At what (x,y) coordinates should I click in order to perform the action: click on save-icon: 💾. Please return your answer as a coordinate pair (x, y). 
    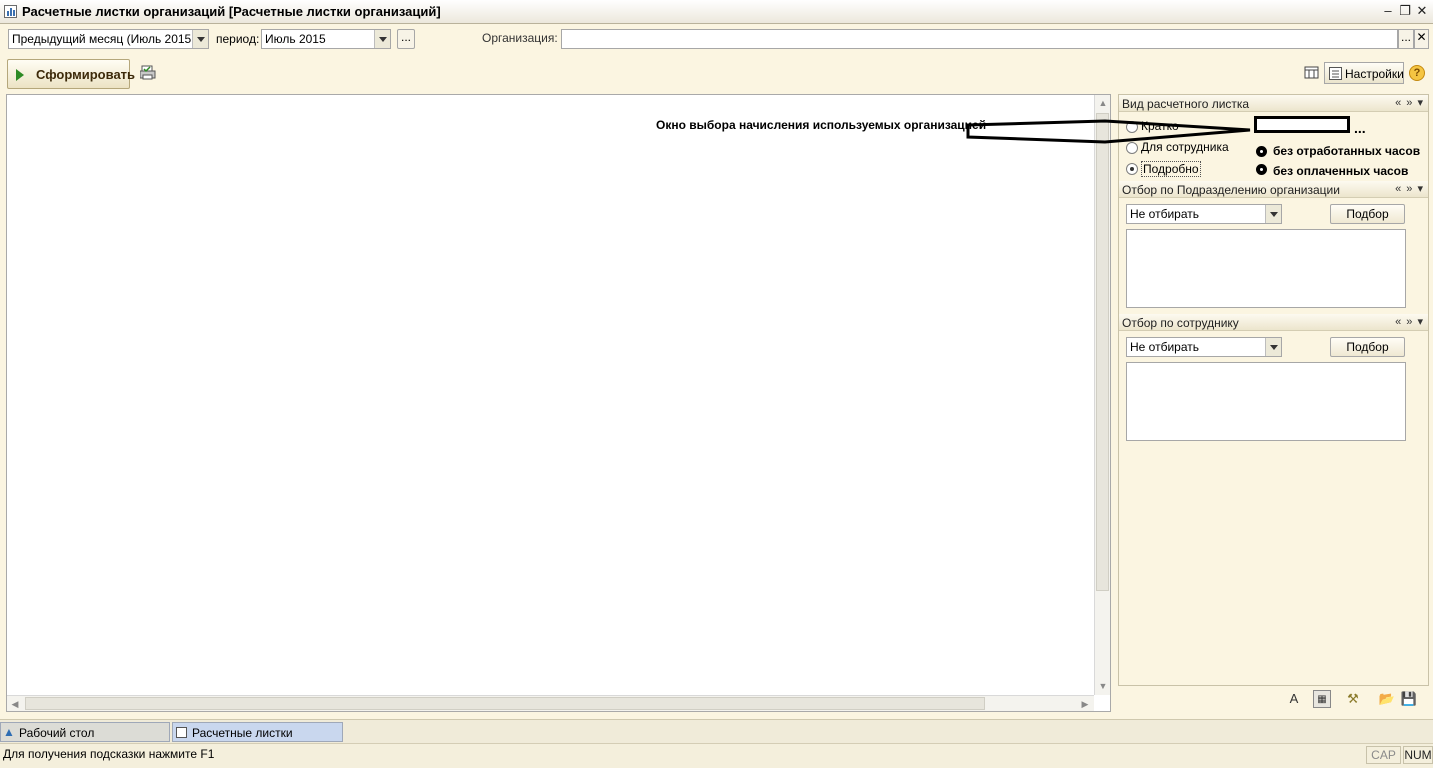
    Looking at the image, I should click on (1409, 699).